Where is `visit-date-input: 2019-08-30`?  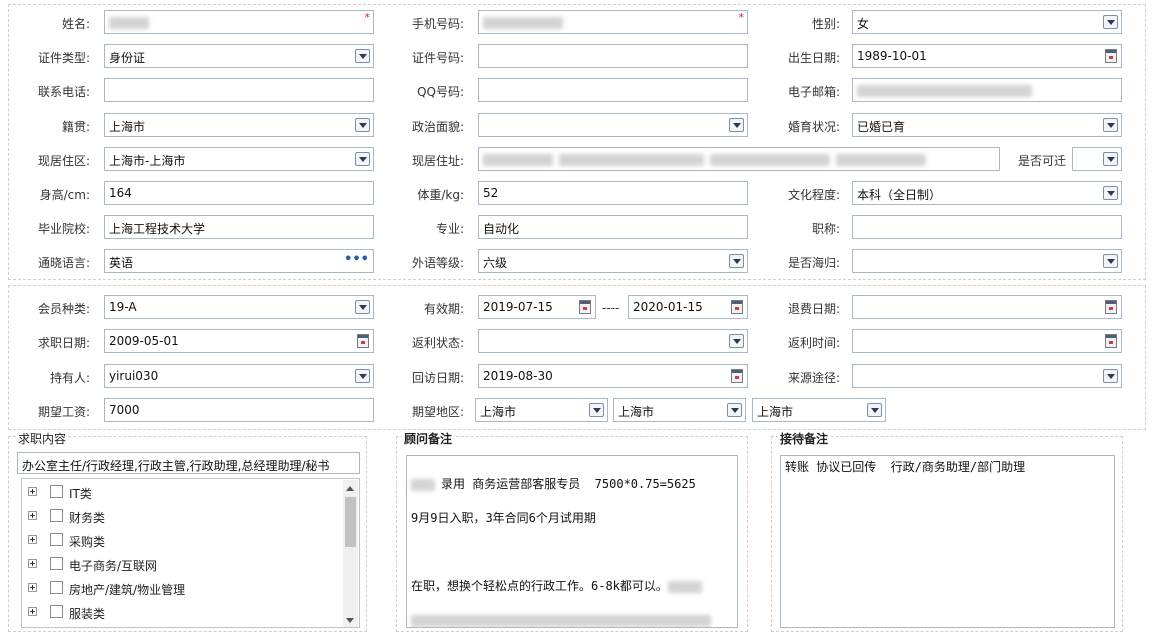
visit-date-input: 2019-08-30 is located at coordinates (613, 376).